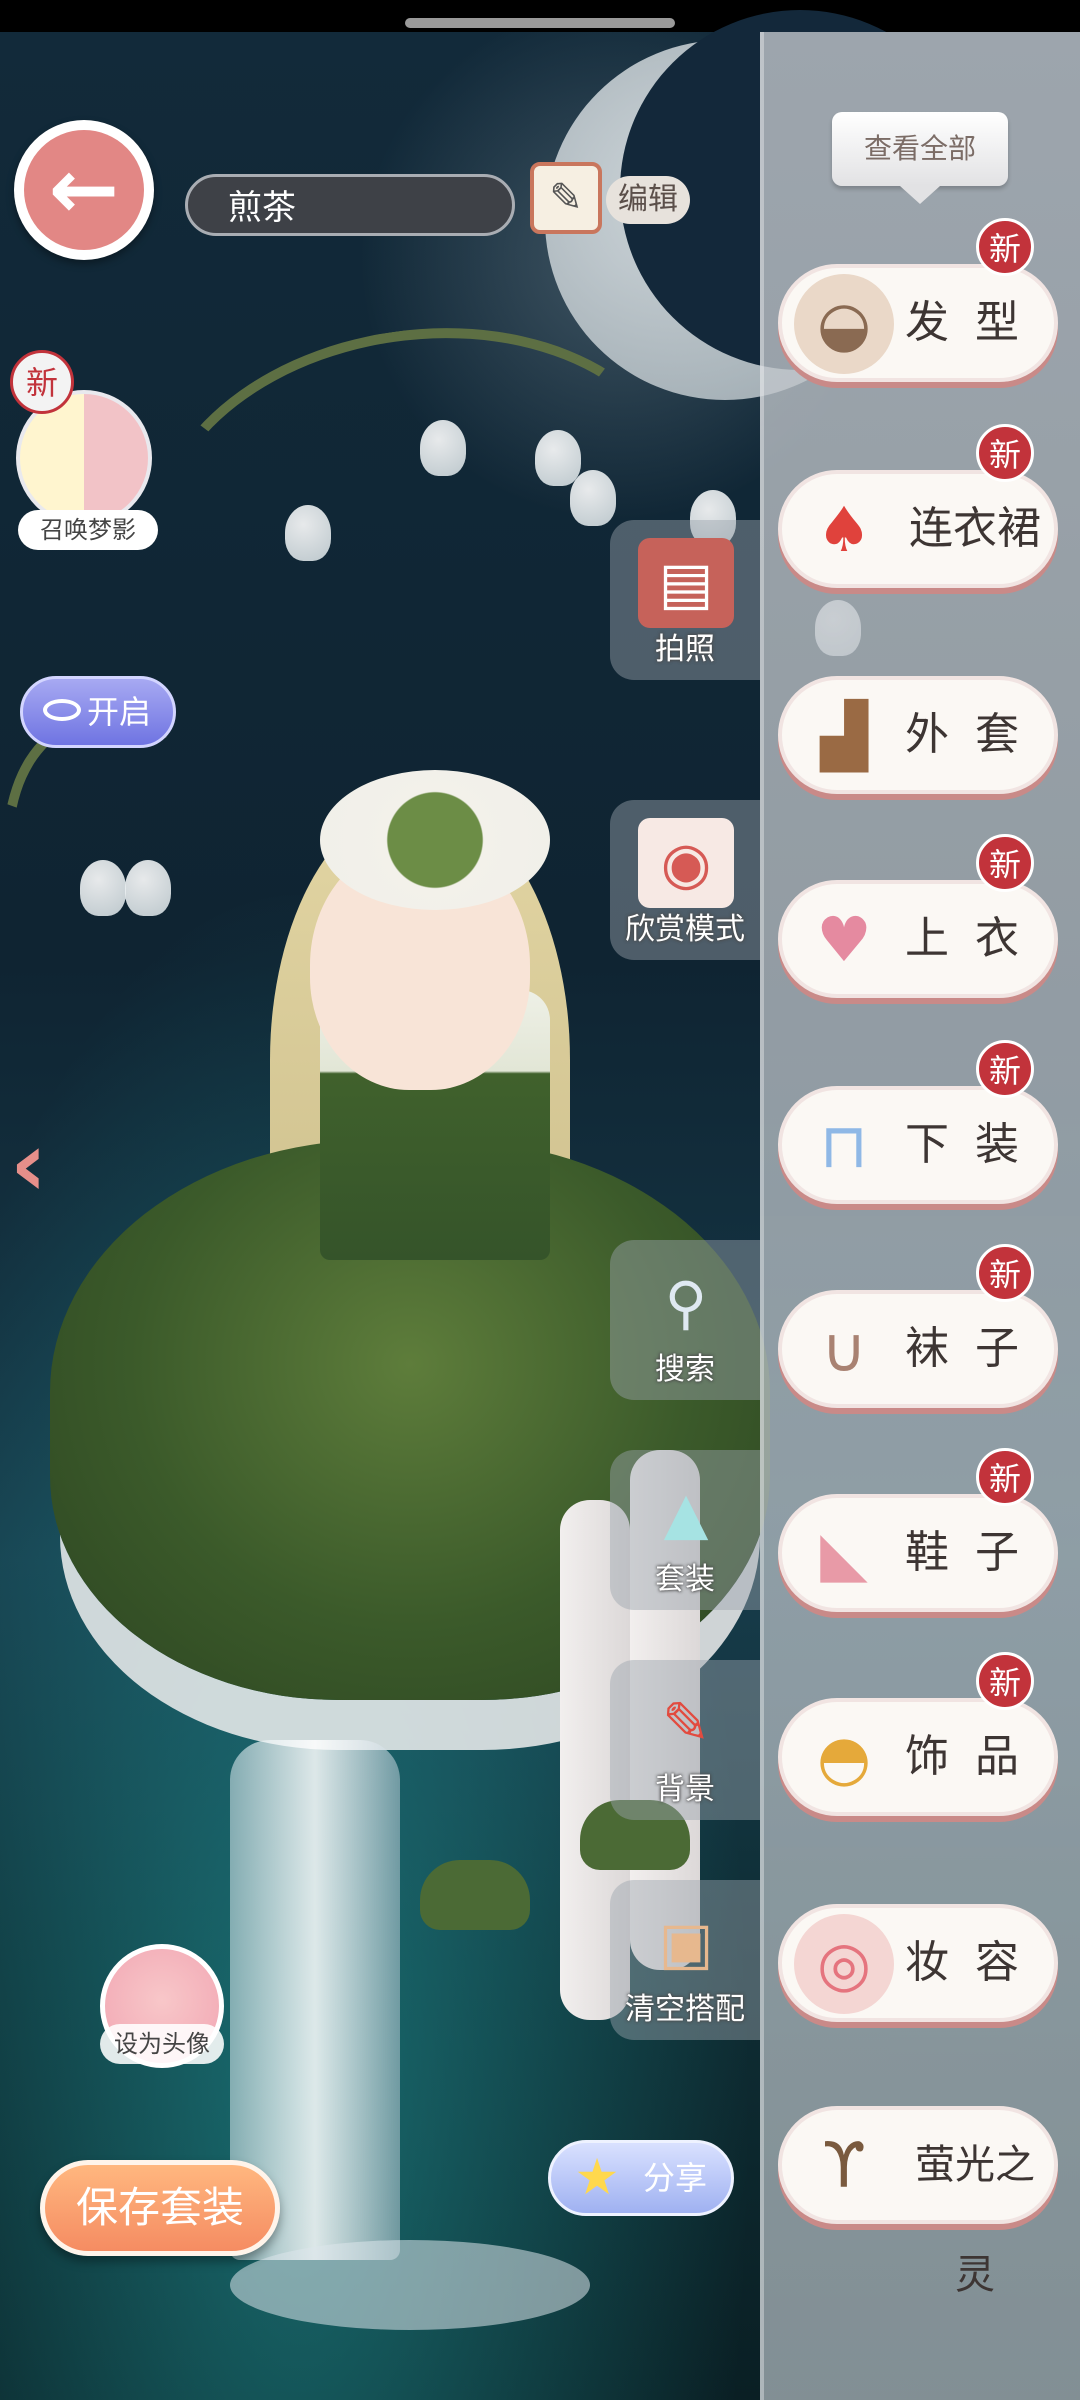  What do you see at coordinates (685, 929) in the screenshot?
I see `tool-label: 欣赏模式` at bounding box center [685, 929].